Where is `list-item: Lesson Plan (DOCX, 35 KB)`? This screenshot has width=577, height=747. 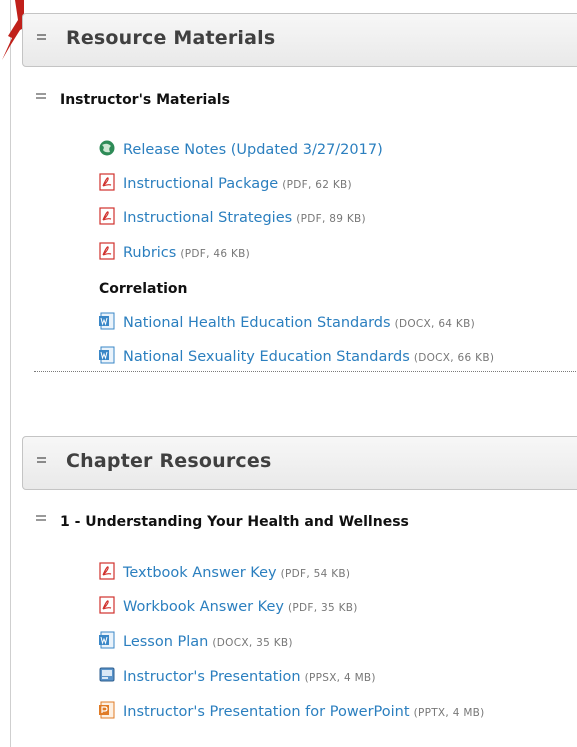
list-item: Lesson Plan (DOCX, 35 KB) is located at coordinates (195, 642).